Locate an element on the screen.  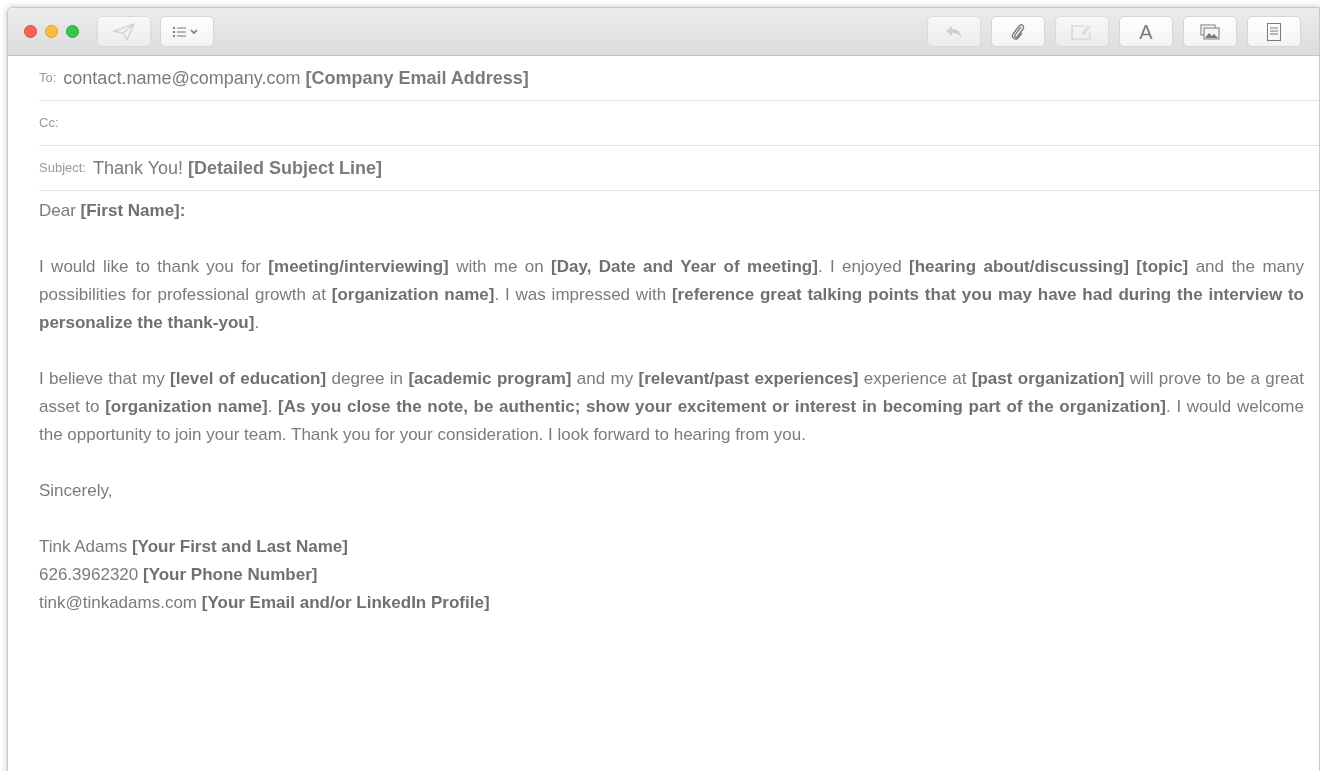
closing: Sincerely, is located at coordinates (76, 490).